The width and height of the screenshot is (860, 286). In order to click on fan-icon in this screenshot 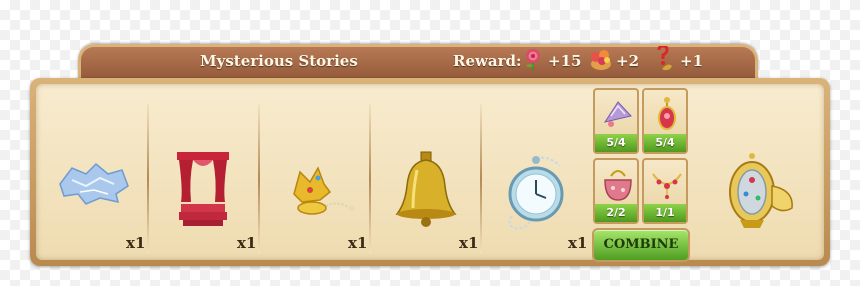, I will do `click(617, 114)`.